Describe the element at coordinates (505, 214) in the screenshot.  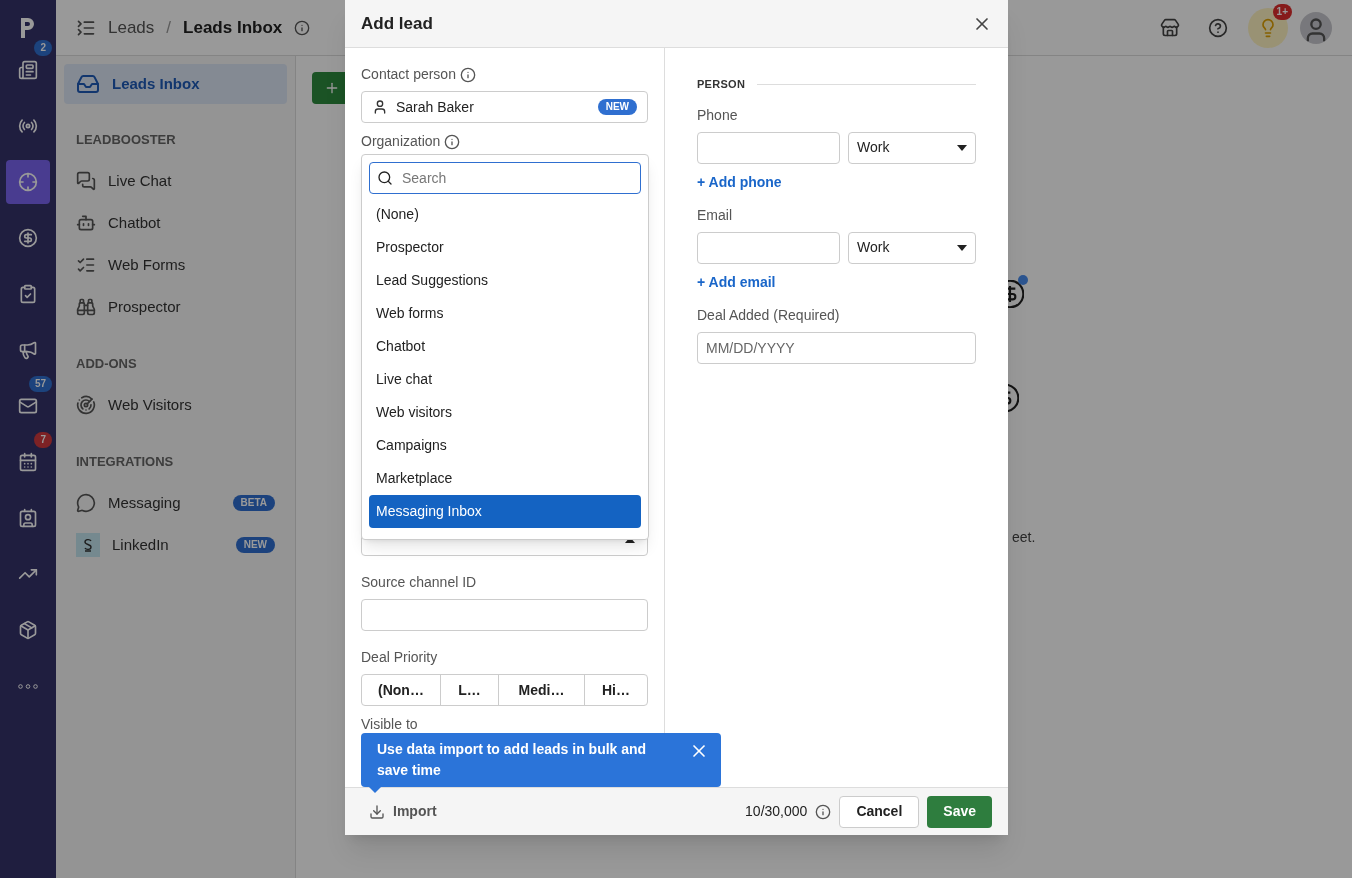
I see `dropdown-option: (None)` at that location.